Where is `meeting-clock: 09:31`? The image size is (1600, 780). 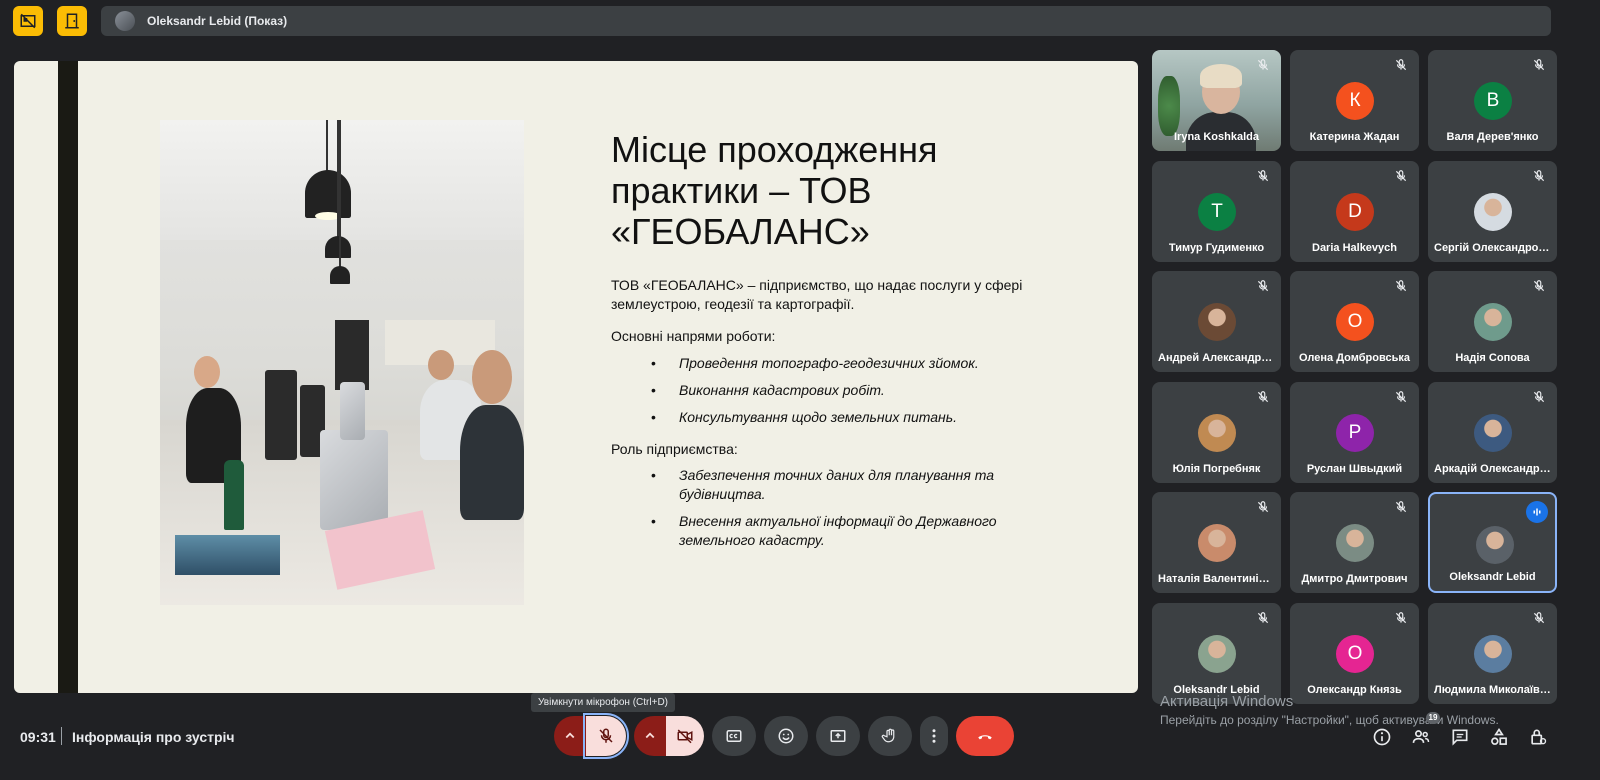 meeting-clock: 09:31 is located at coordinates (38, 737).